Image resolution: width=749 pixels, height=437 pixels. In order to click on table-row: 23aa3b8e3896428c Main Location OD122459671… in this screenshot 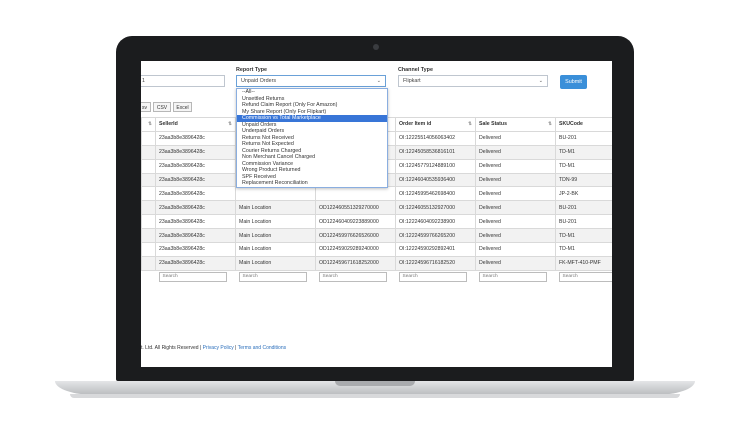, I will do `click(376, 263)`.